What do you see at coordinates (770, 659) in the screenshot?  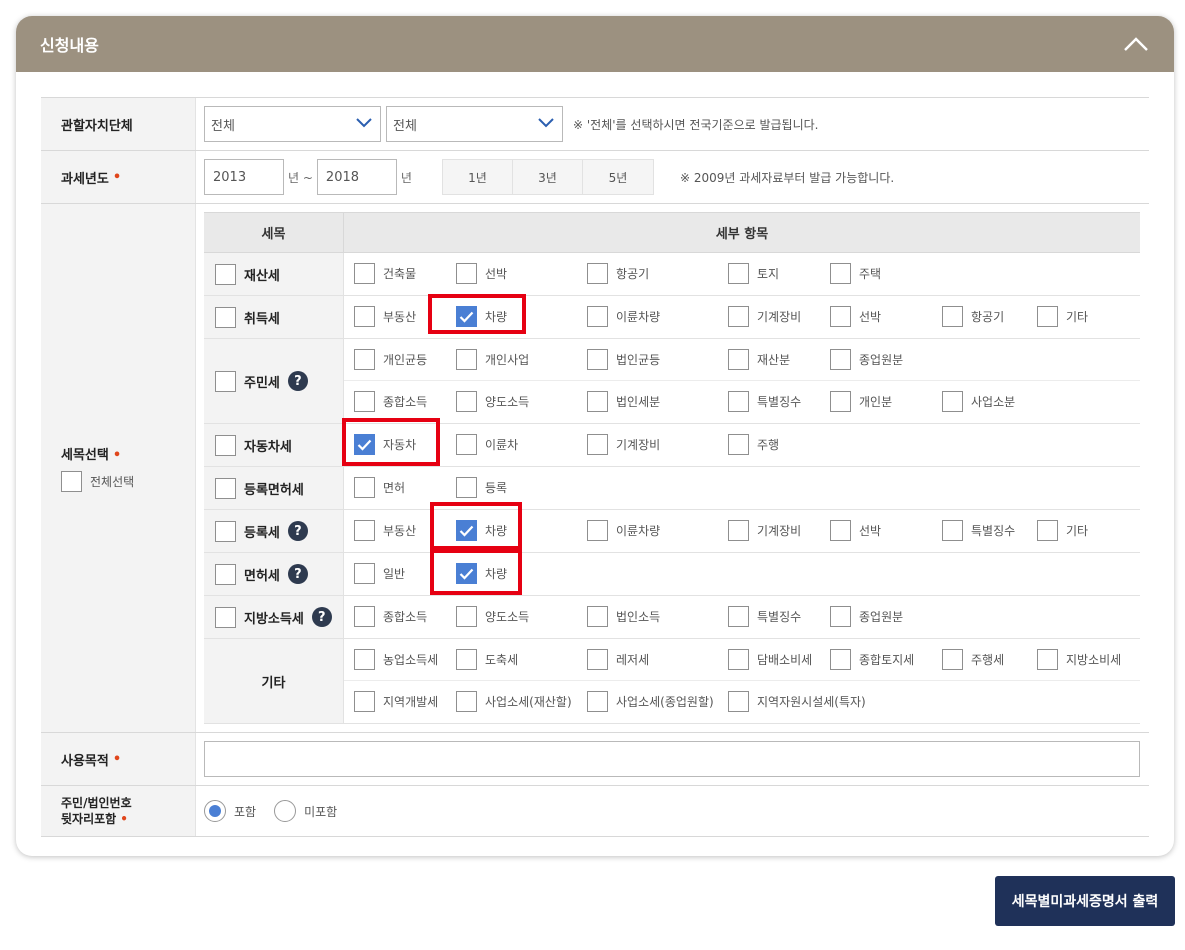 I see `detail-checkbox: 담배소비세` at bounding box center [770, 659].